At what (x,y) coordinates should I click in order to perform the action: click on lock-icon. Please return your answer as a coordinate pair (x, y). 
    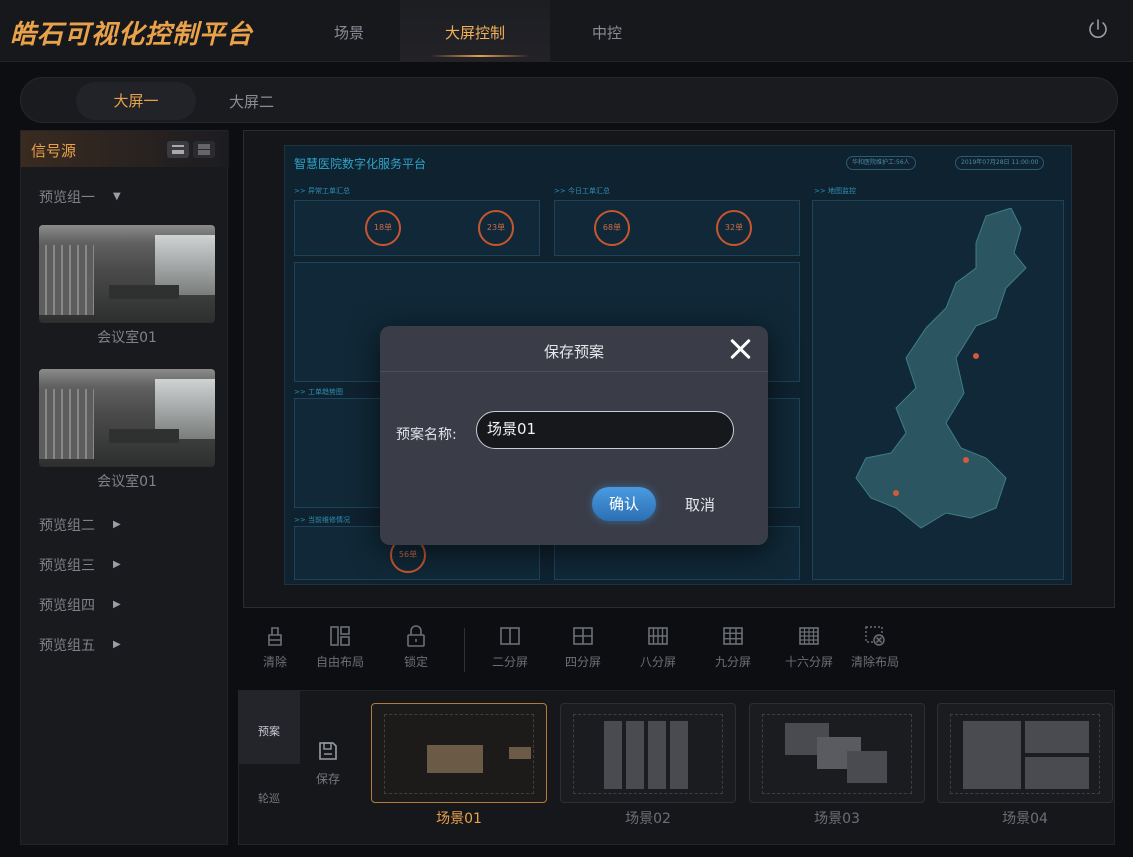
    Looking at the image, I should click on (416, 636).